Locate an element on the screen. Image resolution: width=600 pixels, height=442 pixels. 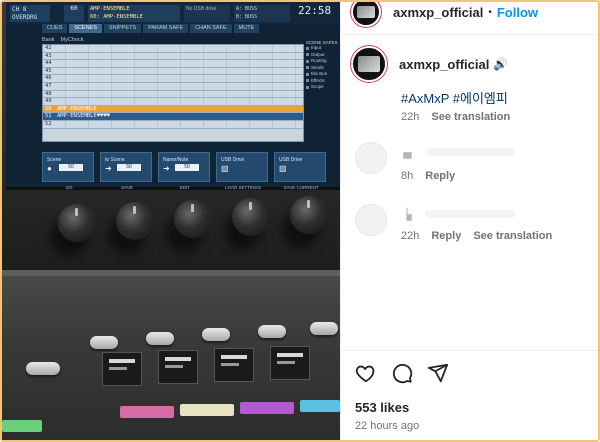
channel-indicator: CH 8 OVERDRG is located at coordinates (30, 13).